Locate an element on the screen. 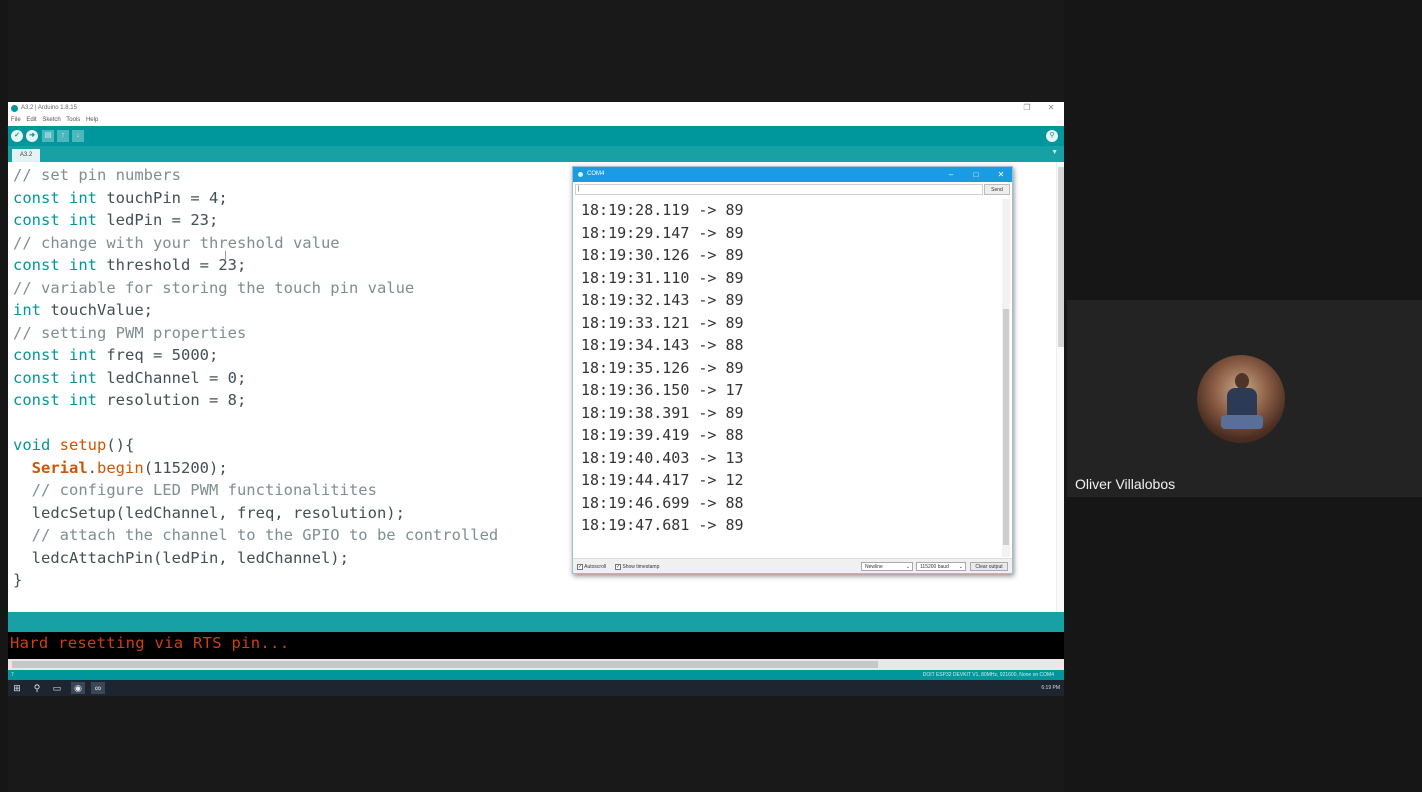  code-line: void setup(){ is located at coordinates (73, 445).